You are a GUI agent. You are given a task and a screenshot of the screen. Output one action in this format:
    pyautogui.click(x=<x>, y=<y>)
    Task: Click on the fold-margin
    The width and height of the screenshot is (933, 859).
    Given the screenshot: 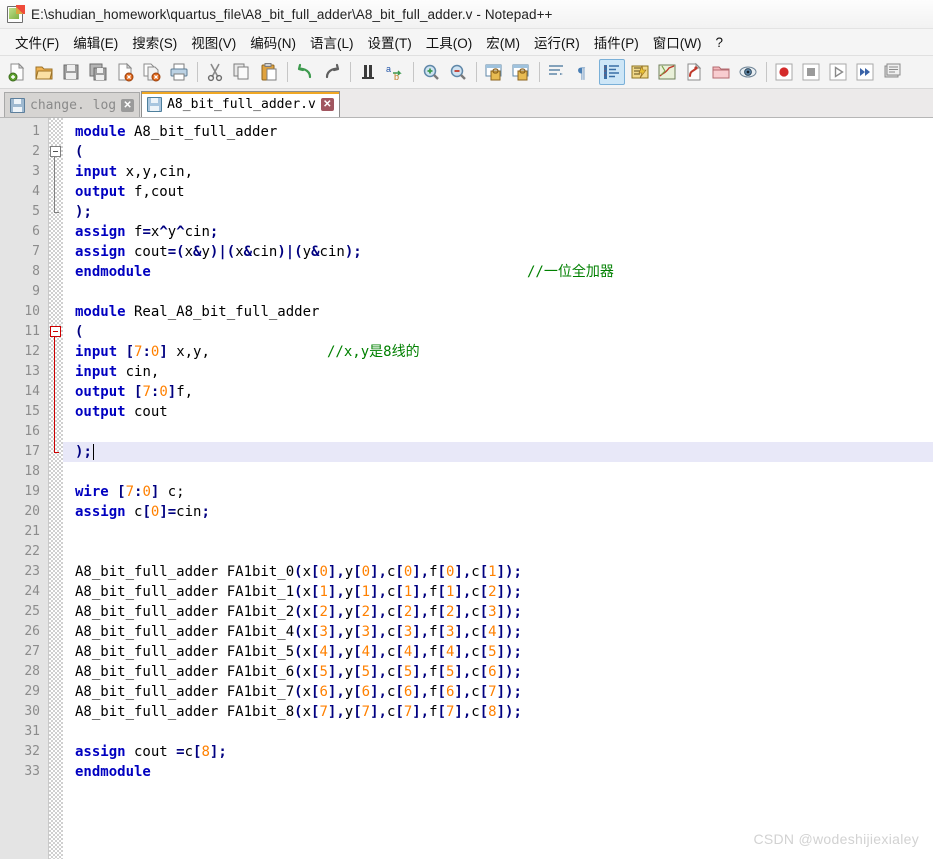 What is the action you would take?
    pyautogui.click(x=56, y=488)
    